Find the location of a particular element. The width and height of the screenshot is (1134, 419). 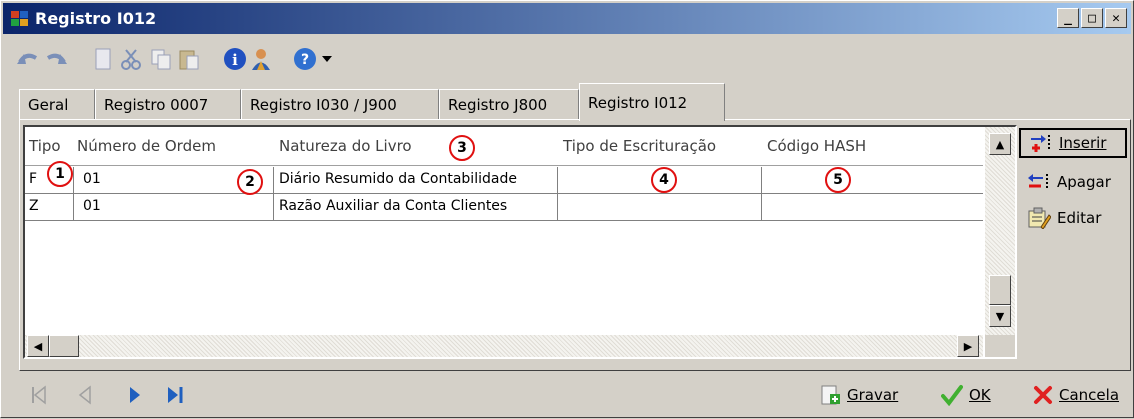

first-record-icon is located at coordinates (39, 395).